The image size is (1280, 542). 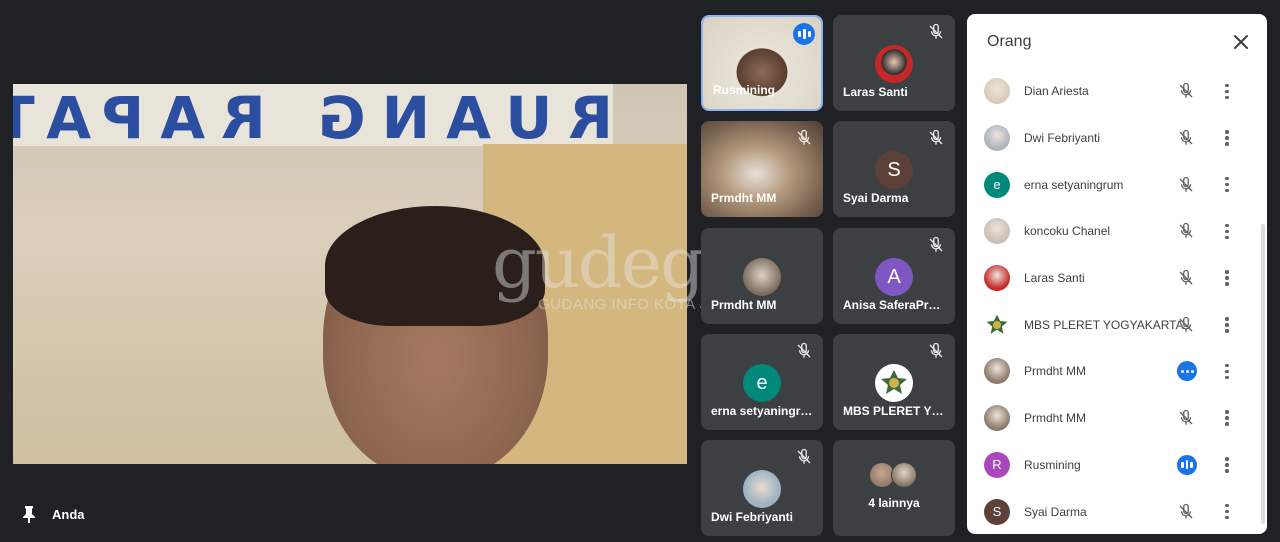 What do you see at coordinates (1067, 231) in the screenshot?
I see `participant-name: koncoku Chanel` at bounding box center [1067, 231].